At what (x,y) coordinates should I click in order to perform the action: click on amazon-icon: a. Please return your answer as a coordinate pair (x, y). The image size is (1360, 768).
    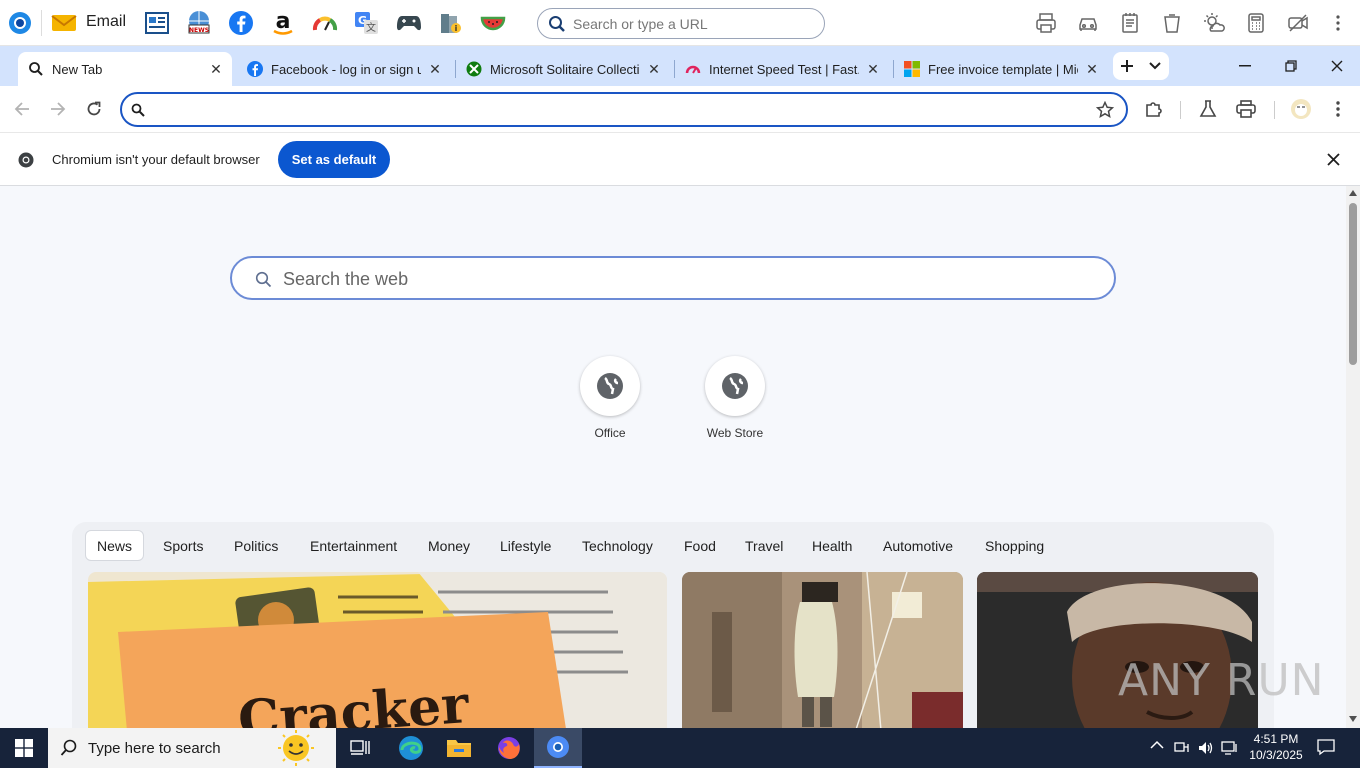
    Looking at the image, I should click on (283, 23).